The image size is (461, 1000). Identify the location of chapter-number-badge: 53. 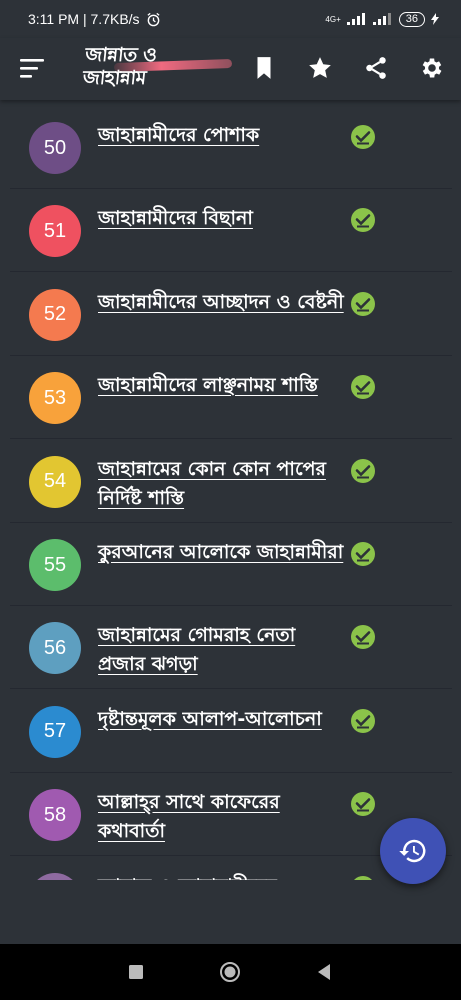
(55, 398).